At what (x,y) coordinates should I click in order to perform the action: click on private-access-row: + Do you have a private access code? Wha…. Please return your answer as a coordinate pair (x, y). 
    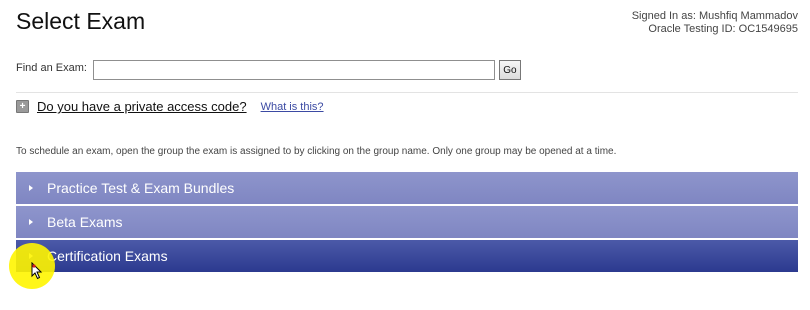
    Looking at the image, I should click on (170, 106).